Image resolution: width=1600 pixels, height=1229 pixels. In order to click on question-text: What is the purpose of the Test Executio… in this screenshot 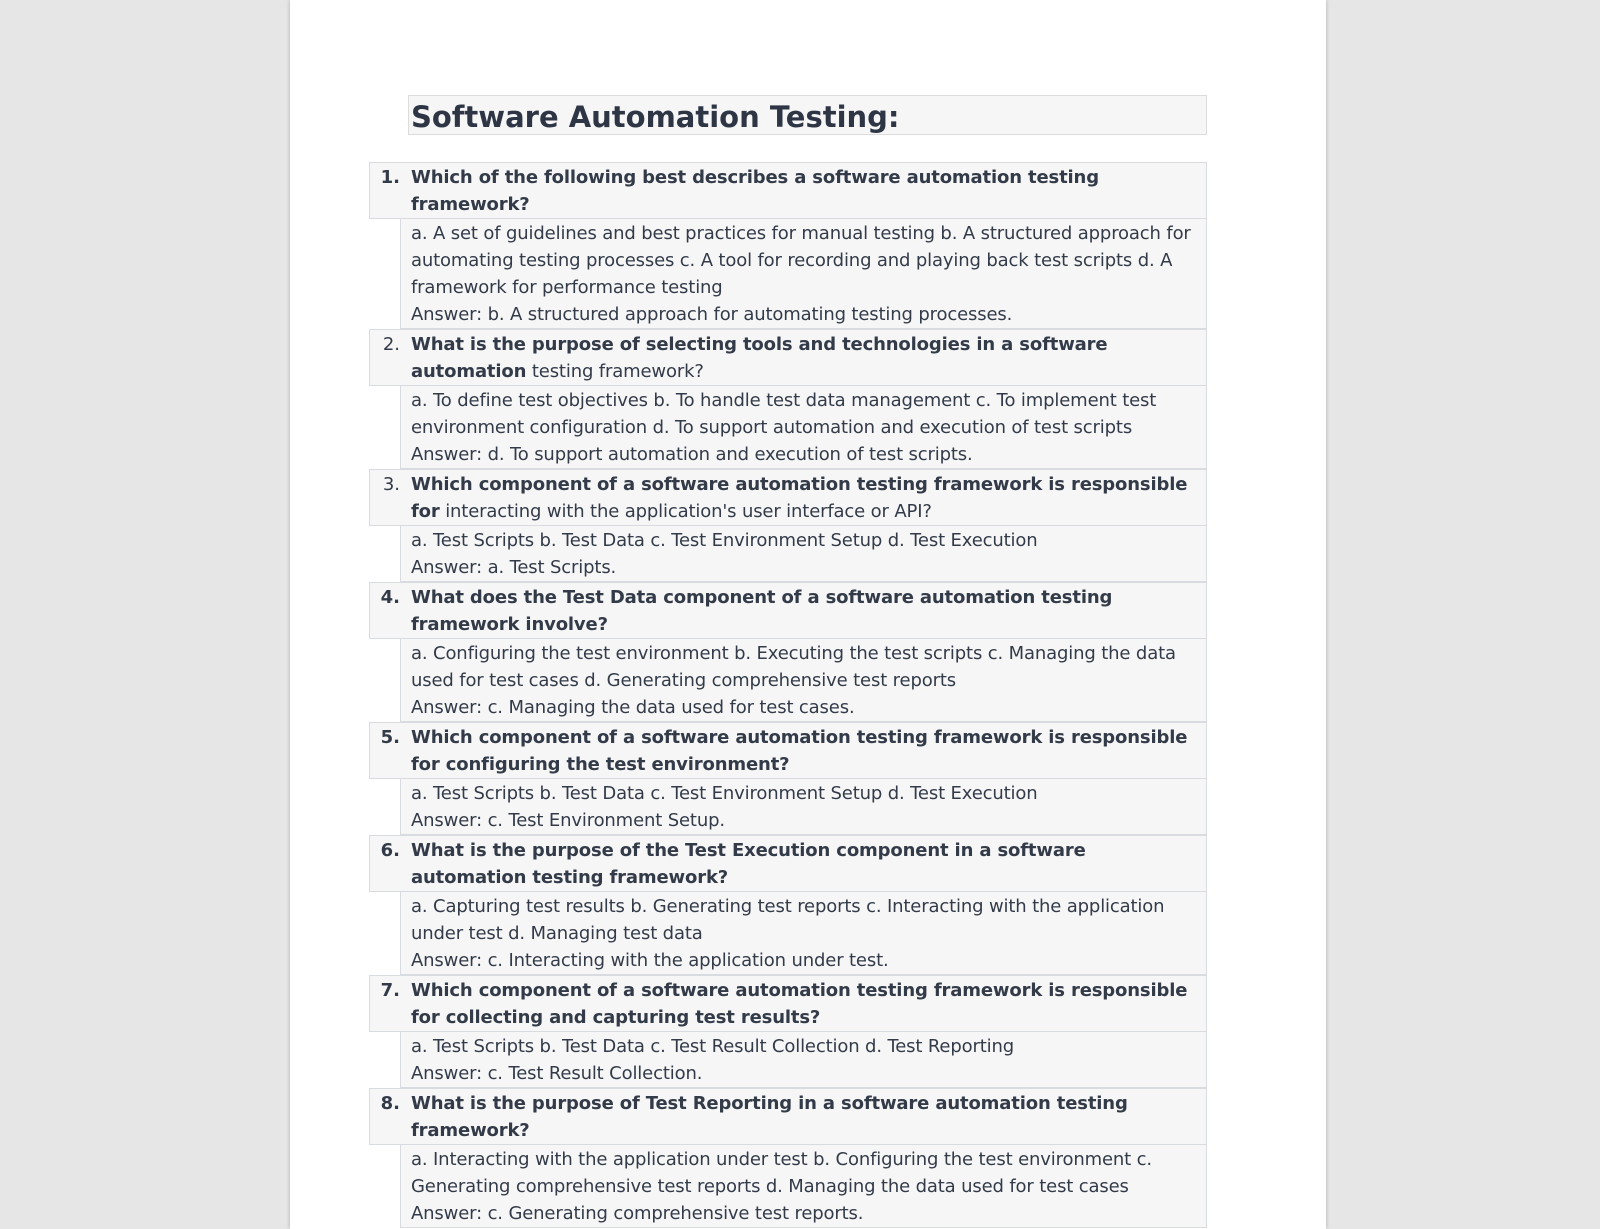, I will do `click(804, 864)`.